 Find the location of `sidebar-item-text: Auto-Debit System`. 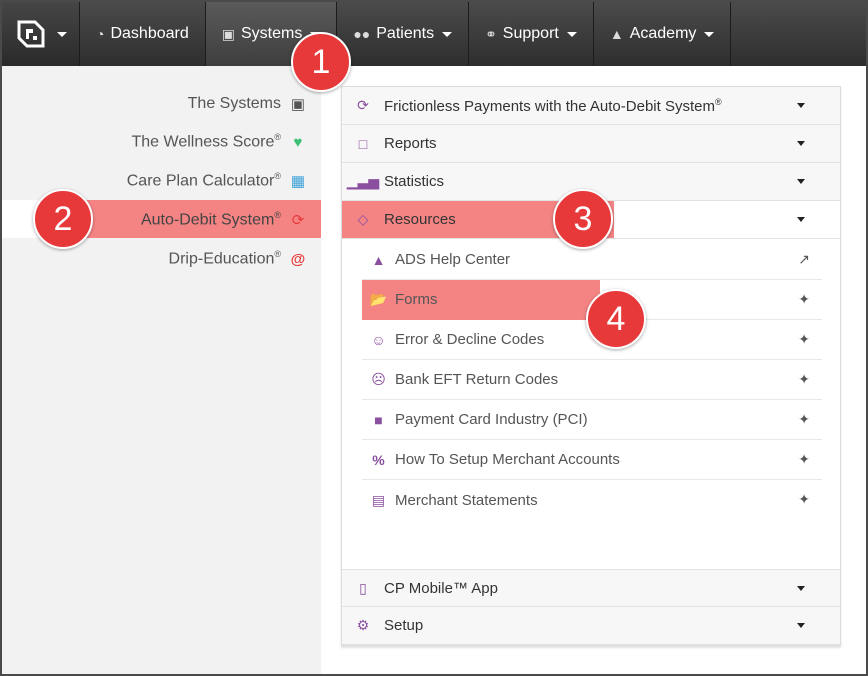

sidebar-item-text: Auto-Debit System is located at coordinates (207, 220).